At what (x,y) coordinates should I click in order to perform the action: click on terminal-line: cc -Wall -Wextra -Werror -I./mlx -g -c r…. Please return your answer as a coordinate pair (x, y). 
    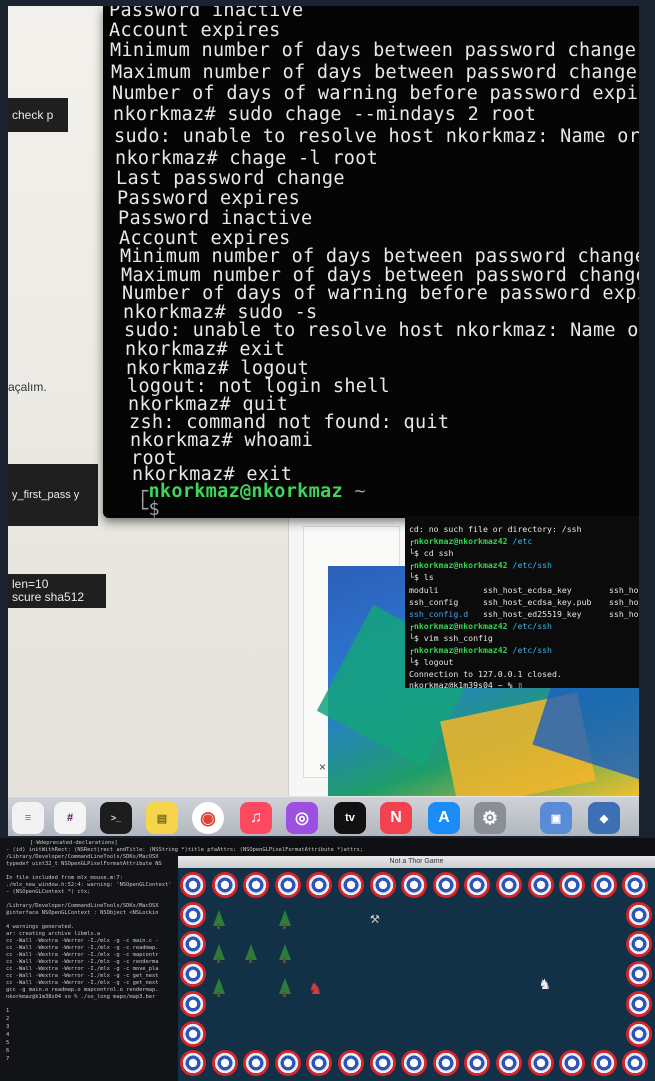
    Looking at the image, I should click on (82, 948).